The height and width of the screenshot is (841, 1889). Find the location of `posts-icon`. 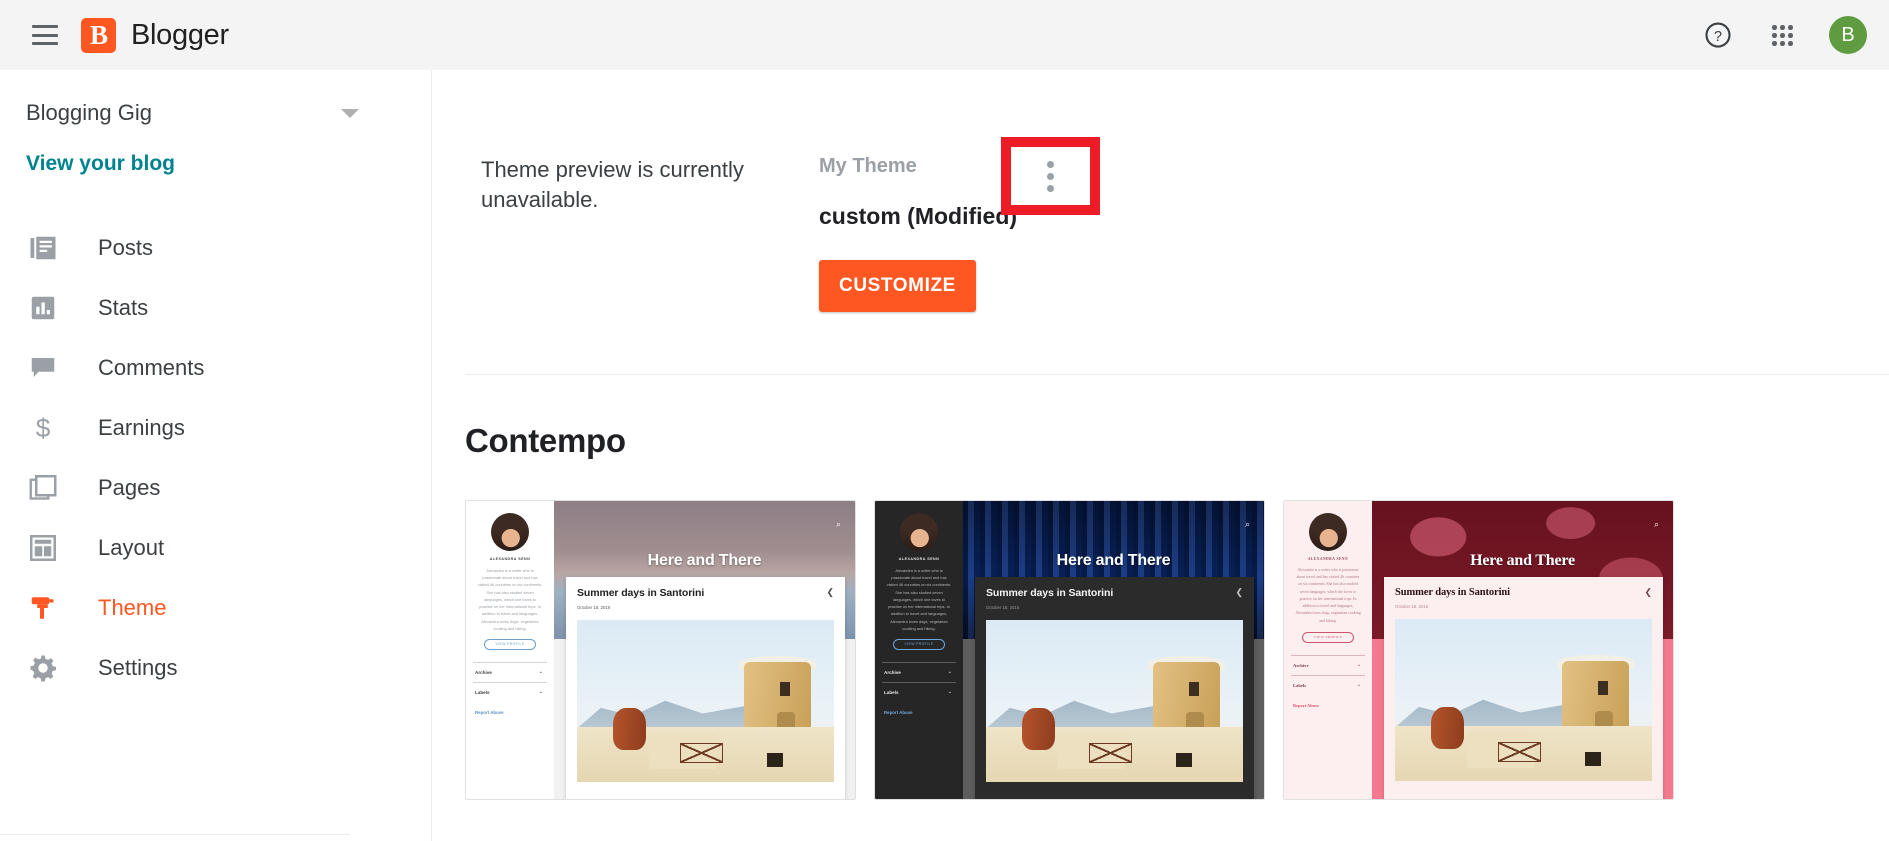

posts-icon is located at coordinates (43, 248).